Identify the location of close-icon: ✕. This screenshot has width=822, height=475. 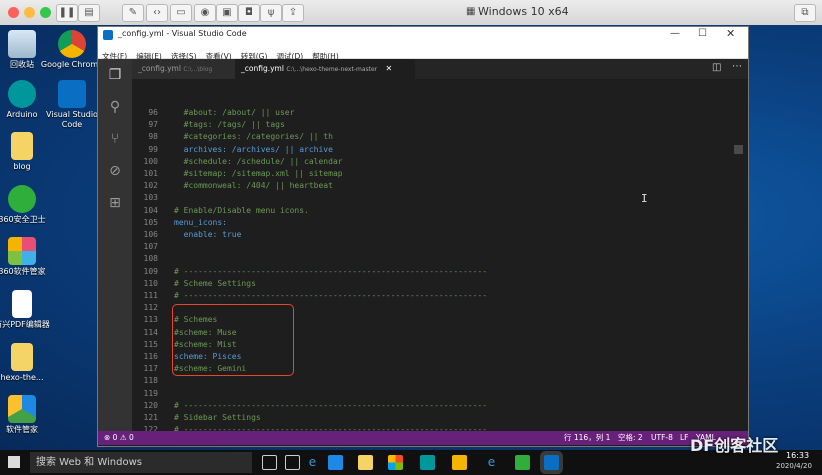
(730, 33).